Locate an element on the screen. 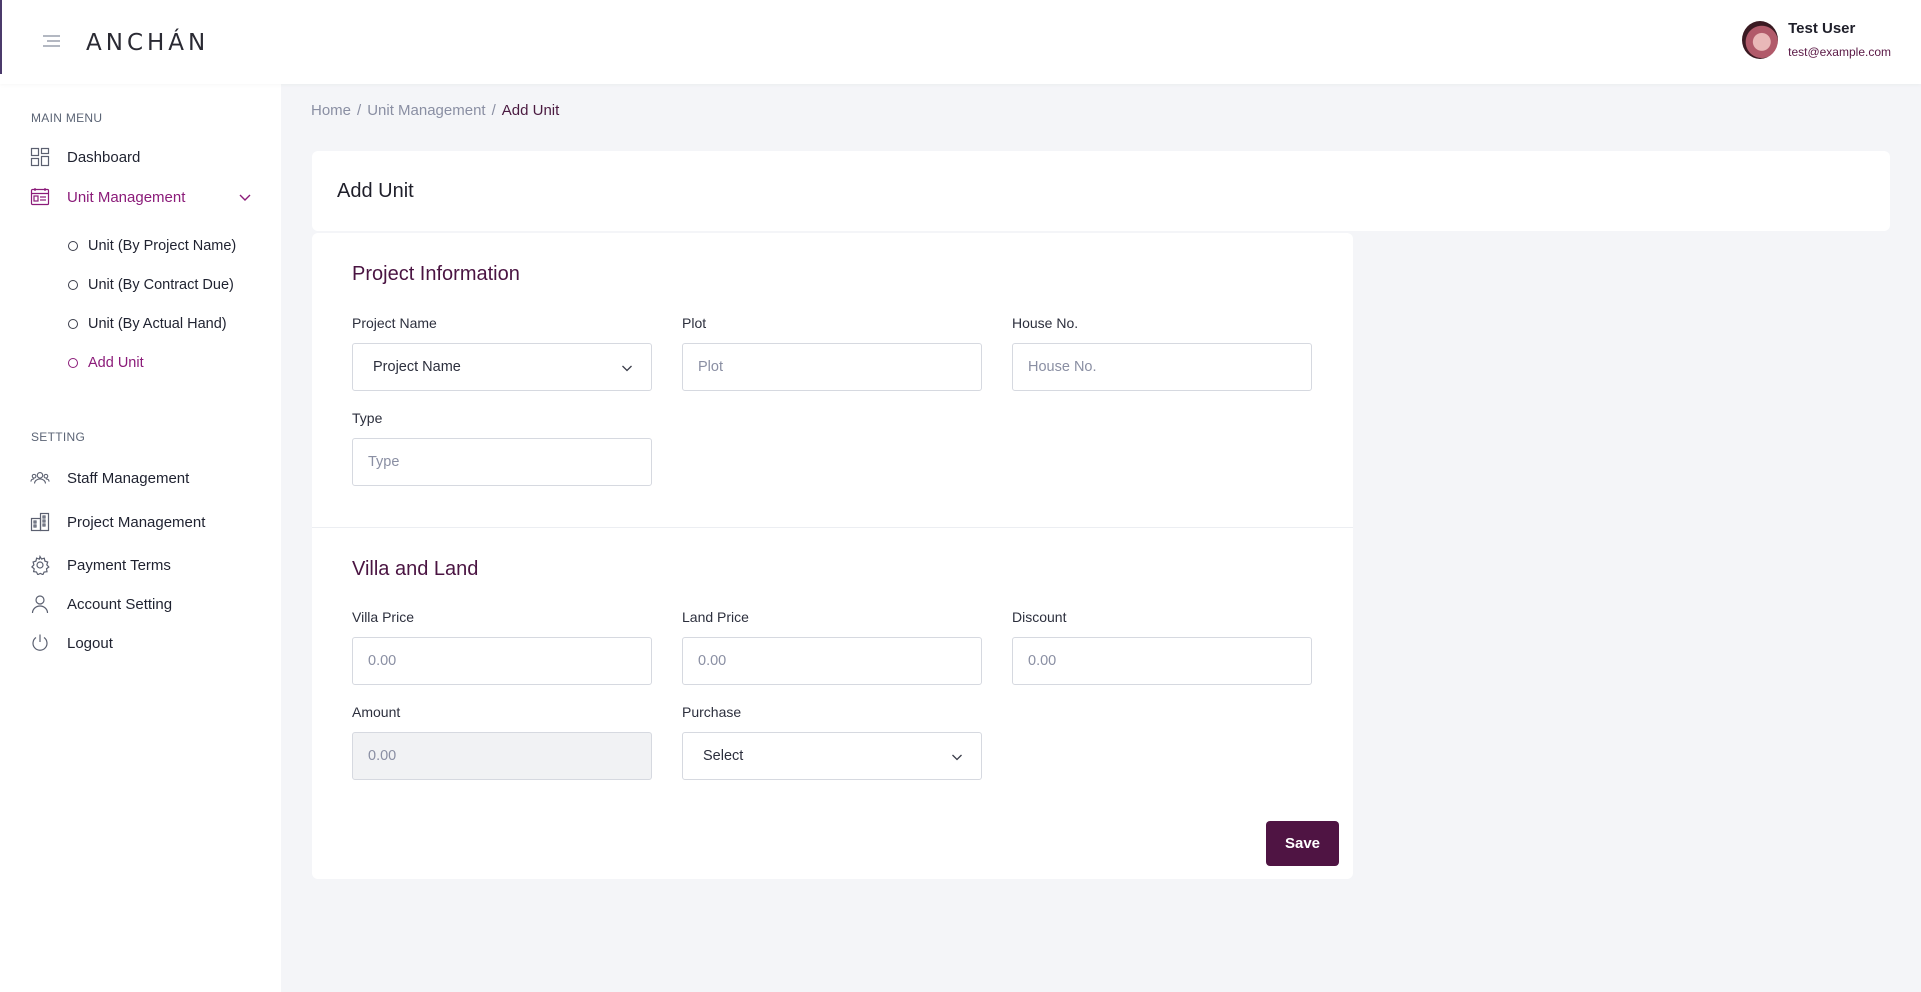 Image resolution: width=1921 pixels, height=992 pixels. villa-price-input: 0.00 is located at coordinates (502, 661).